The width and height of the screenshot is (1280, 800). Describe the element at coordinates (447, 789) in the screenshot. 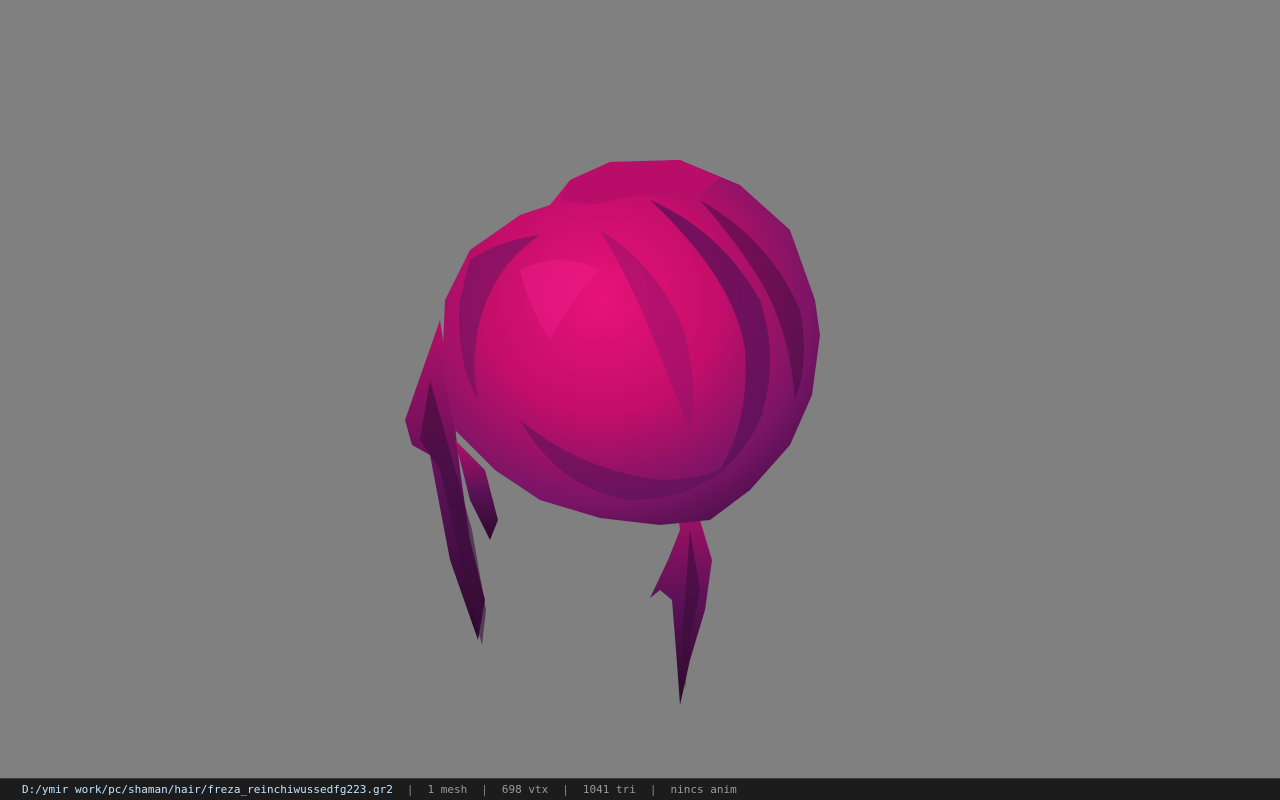

I see `mesh-count: 1 mesh` at that location.